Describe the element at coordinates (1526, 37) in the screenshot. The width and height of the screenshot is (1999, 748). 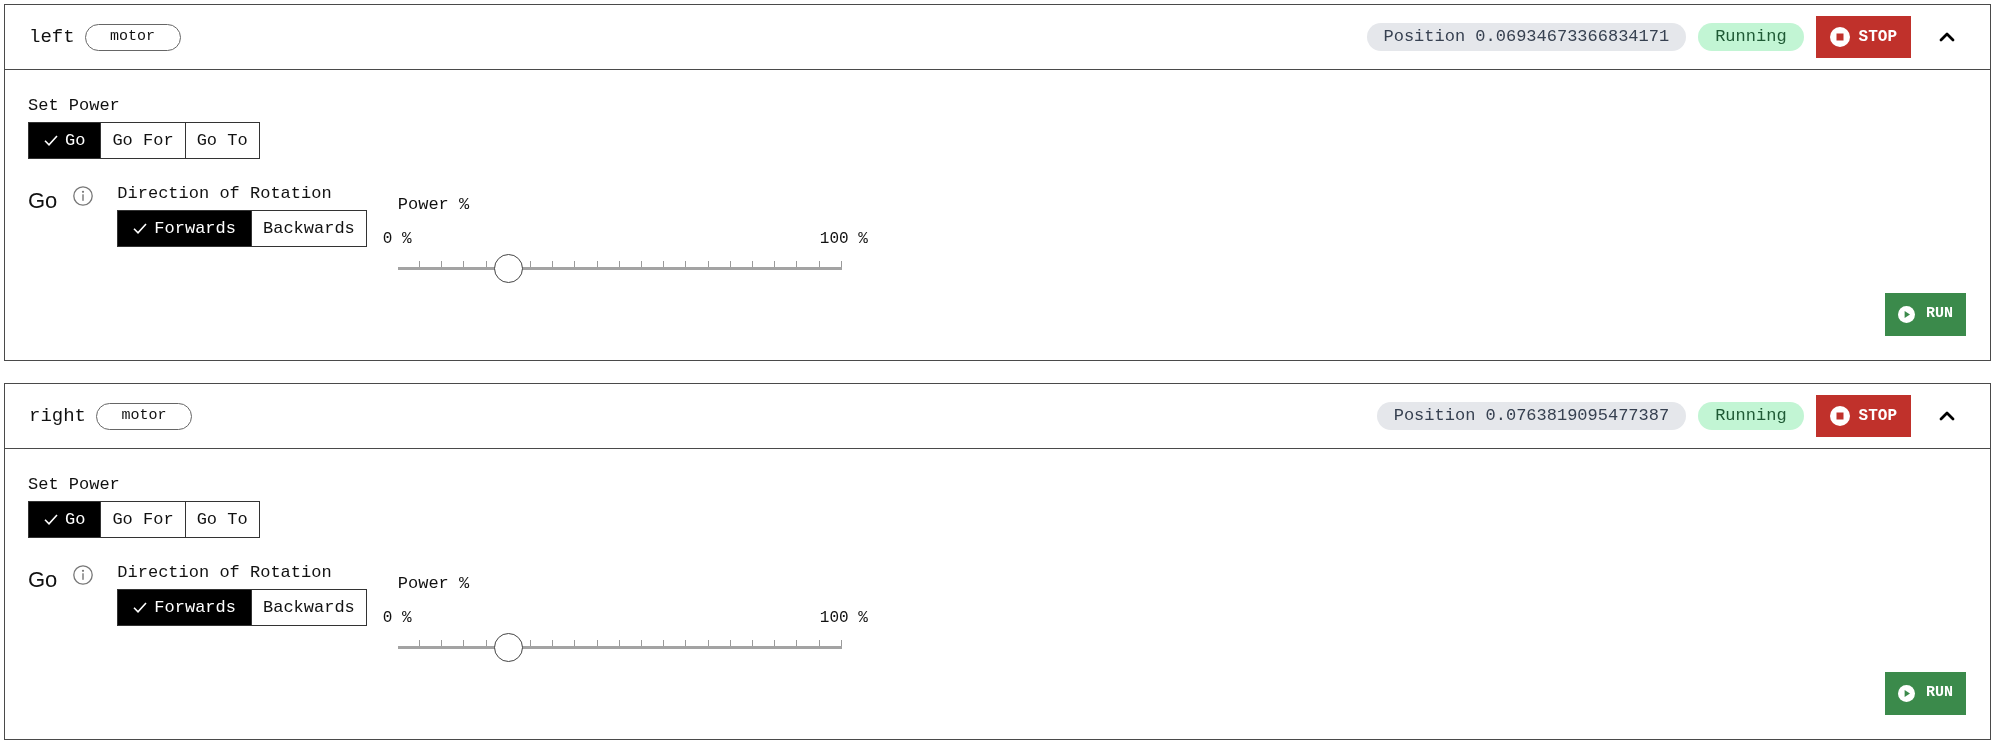
I see `position-pill: Position 0.06934673366834171` at that location.